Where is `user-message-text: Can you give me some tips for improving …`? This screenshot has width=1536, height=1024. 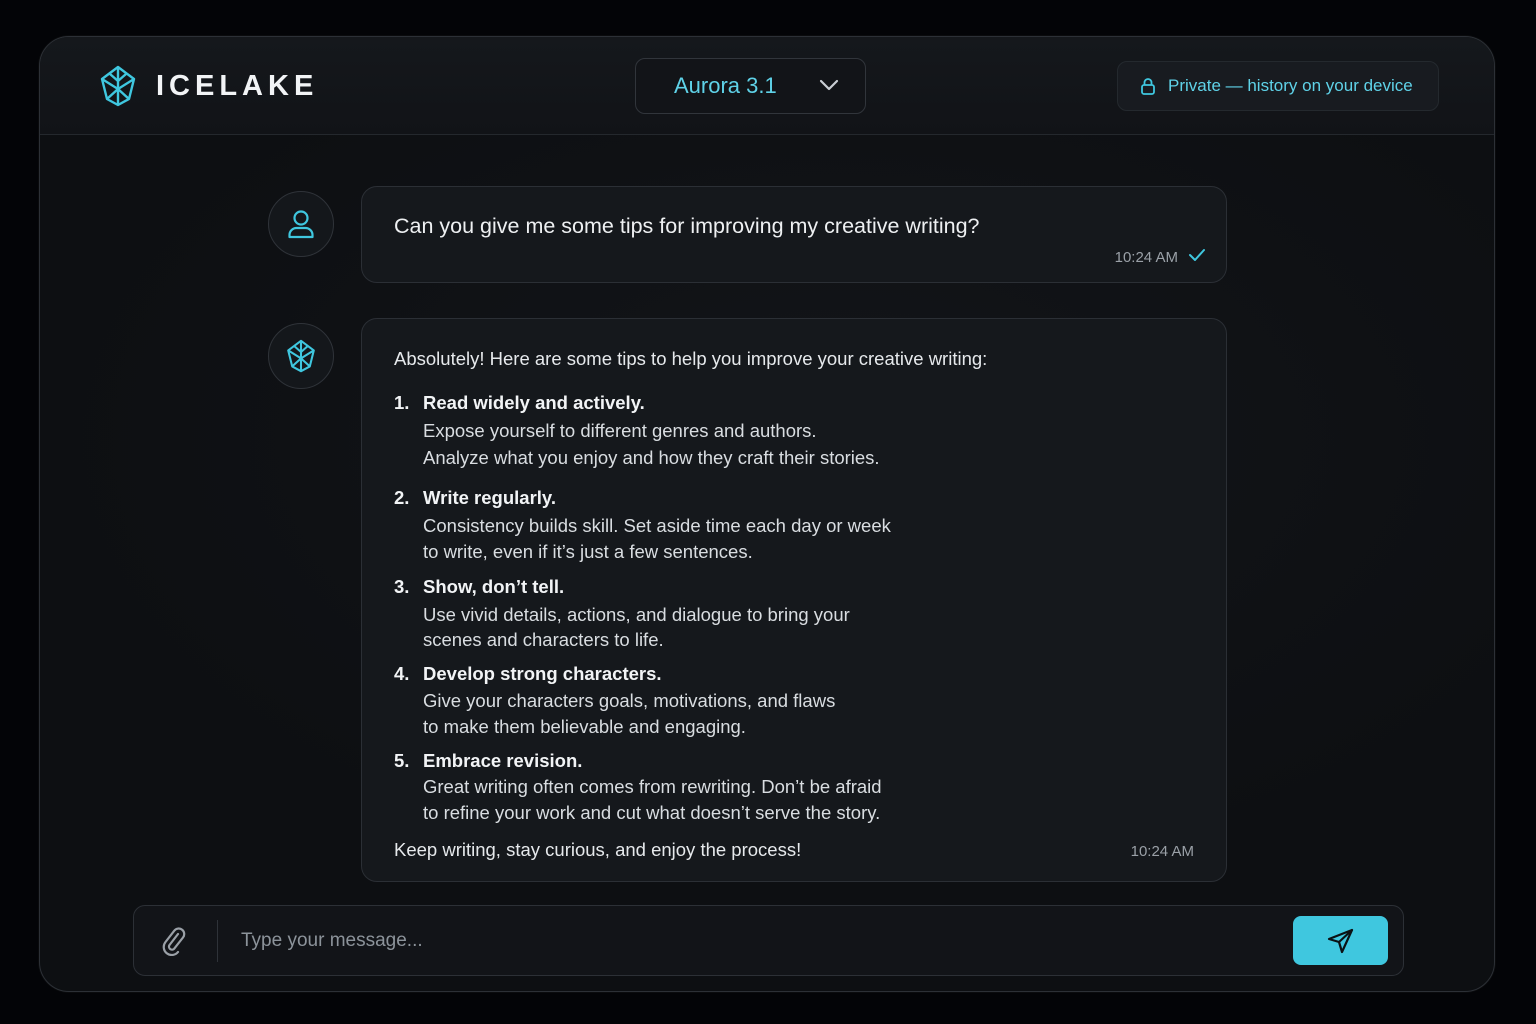
user-message-text: Can you give me some tips for improving … is located at coordinates (687, 226).